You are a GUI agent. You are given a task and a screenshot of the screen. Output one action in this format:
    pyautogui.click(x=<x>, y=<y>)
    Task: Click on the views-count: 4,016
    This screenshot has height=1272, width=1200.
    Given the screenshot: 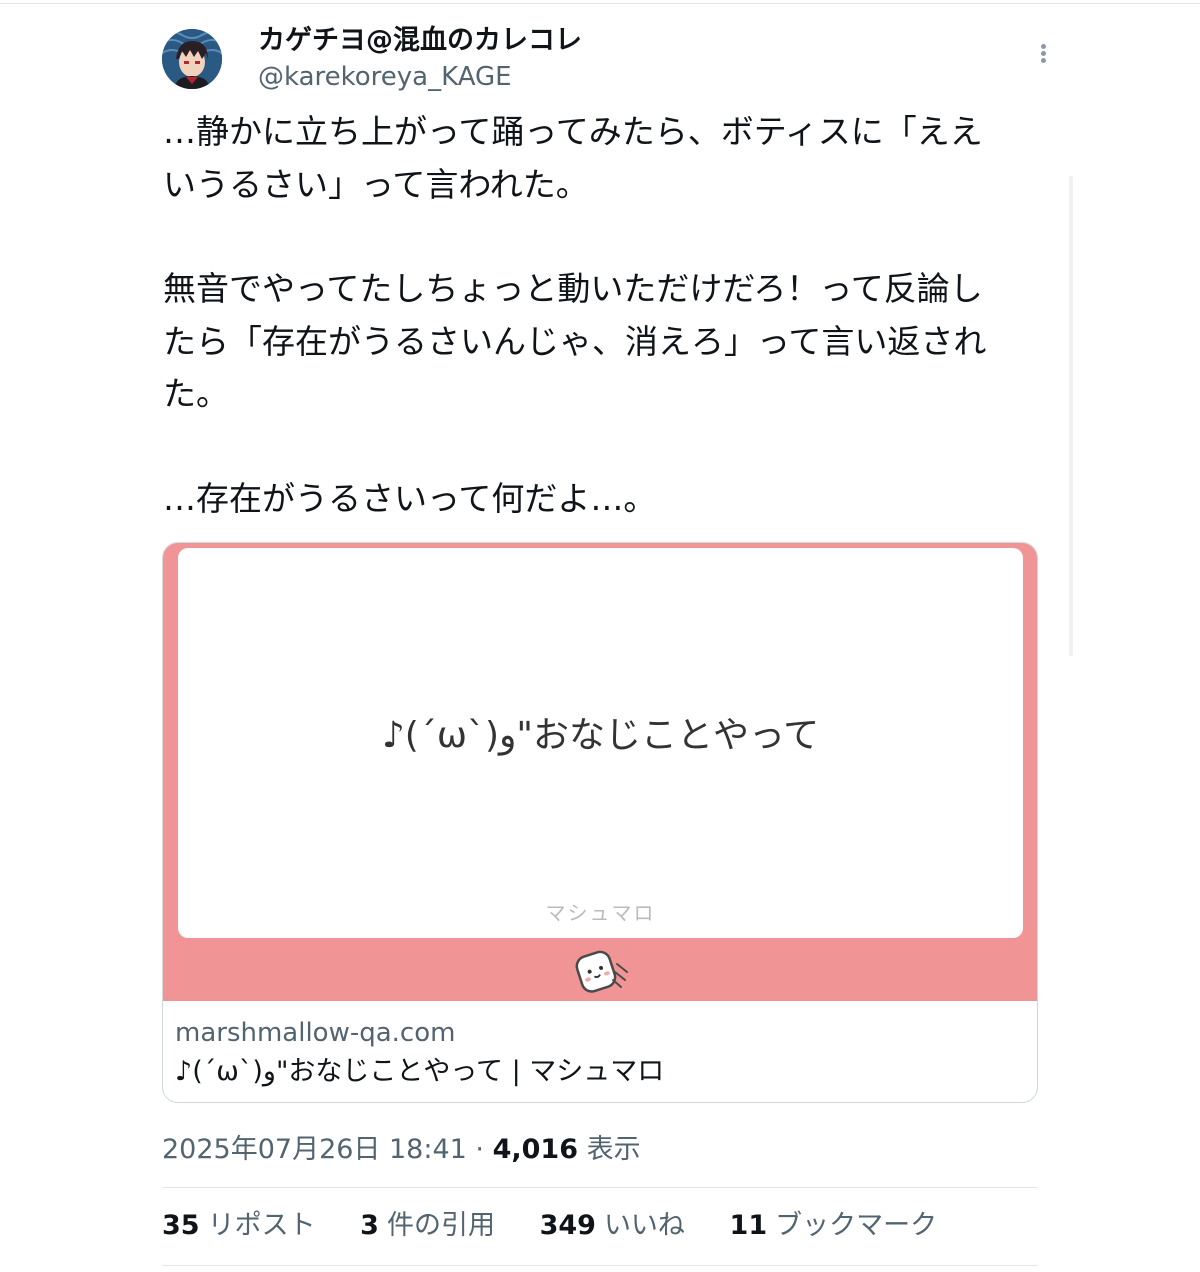 What is the action you would take?
    pyautogui.click(x=535, y=1149)
    